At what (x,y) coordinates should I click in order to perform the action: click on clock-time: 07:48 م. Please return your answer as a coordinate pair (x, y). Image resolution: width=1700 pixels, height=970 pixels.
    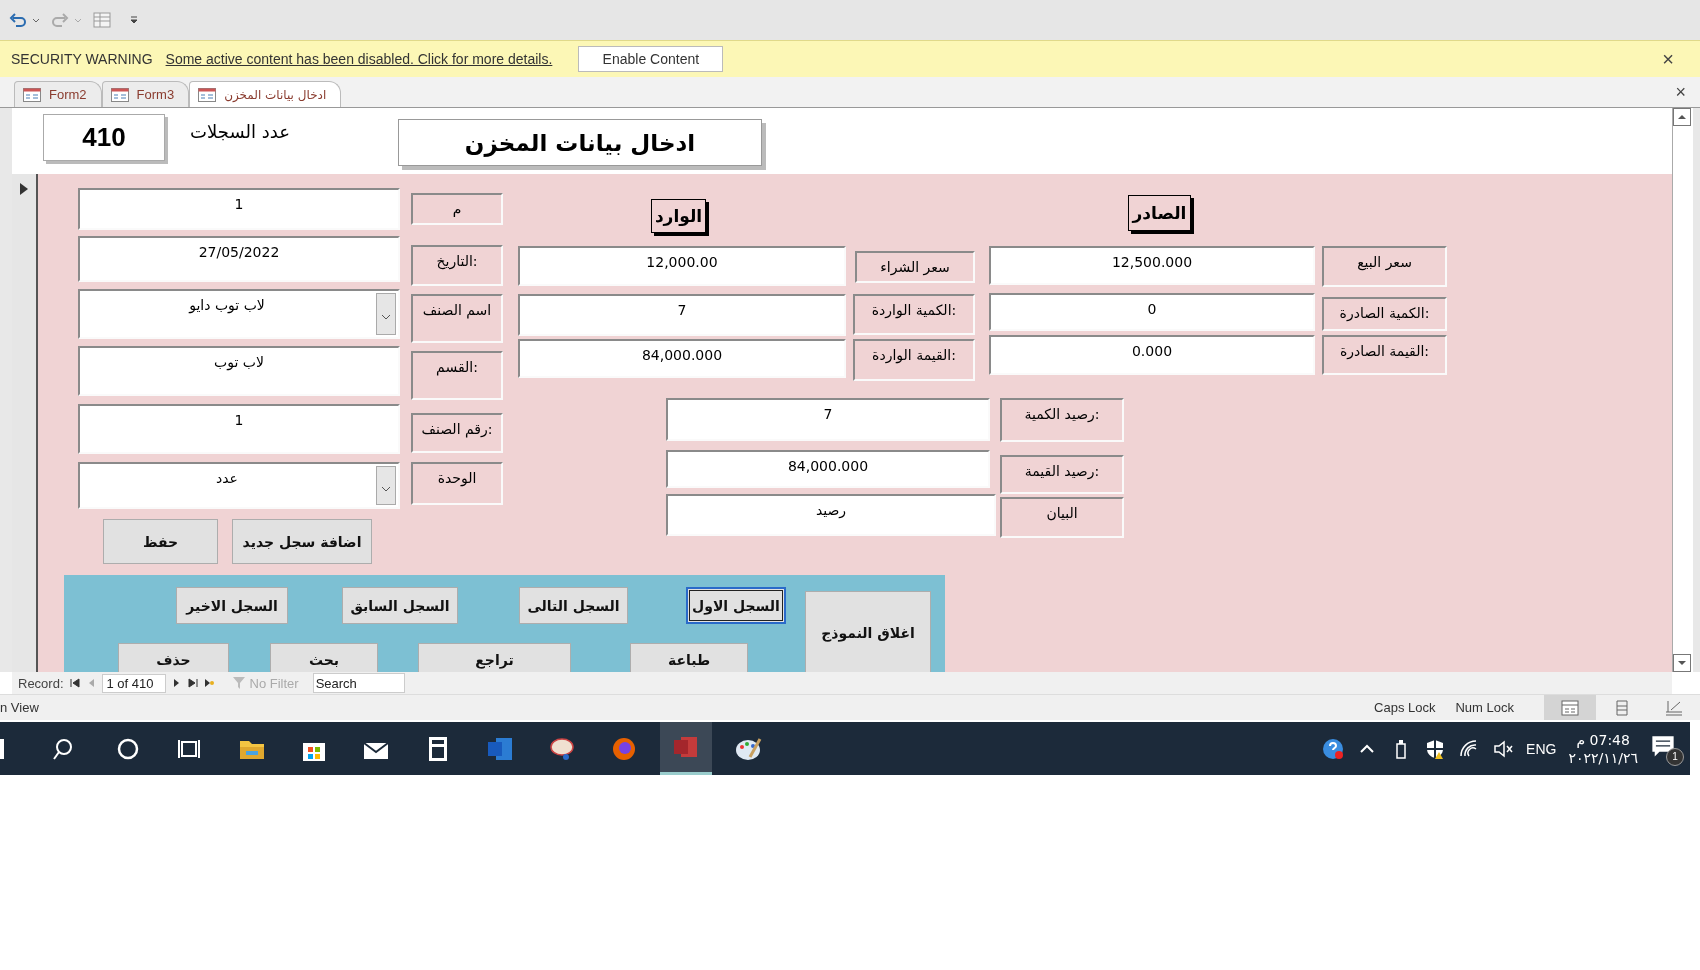
    Looking at the image, I should click on (1603, 739).